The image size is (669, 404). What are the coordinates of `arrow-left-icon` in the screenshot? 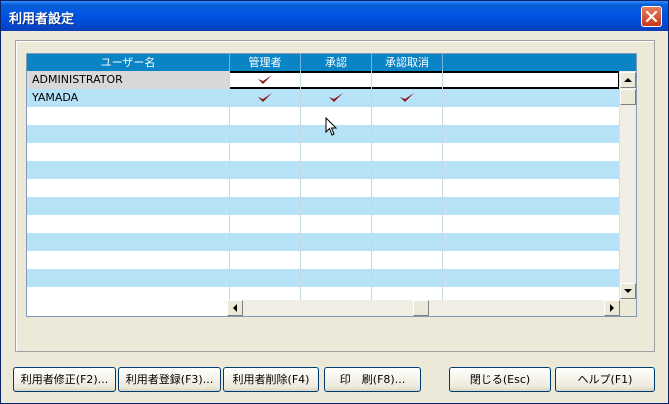 It's located at (235, 308).